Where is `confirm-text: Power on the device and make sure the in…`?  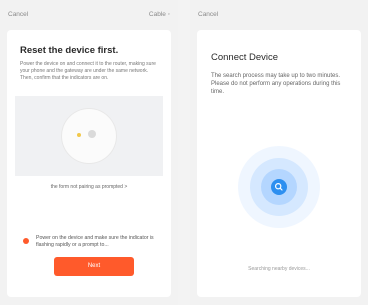
confirm-text: Power on the device and make sure the in… is located at coordinates (95, 241).